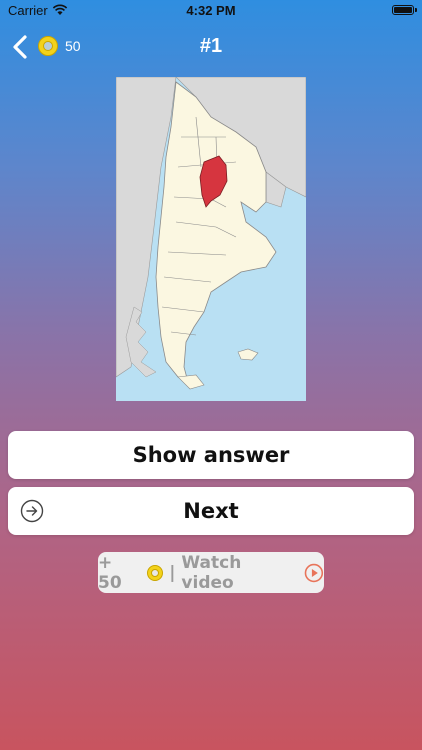 The height and width of the screenshot is (750, 422). I want to click on play-circle-icon, so click(314, 572).